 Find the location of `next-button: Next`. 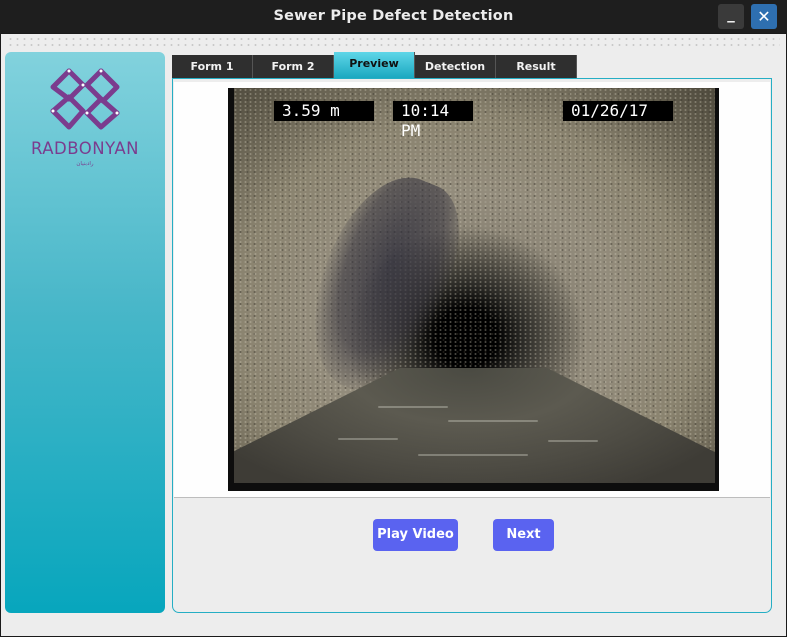

next-button: Next is located at coordinates (523, 535).